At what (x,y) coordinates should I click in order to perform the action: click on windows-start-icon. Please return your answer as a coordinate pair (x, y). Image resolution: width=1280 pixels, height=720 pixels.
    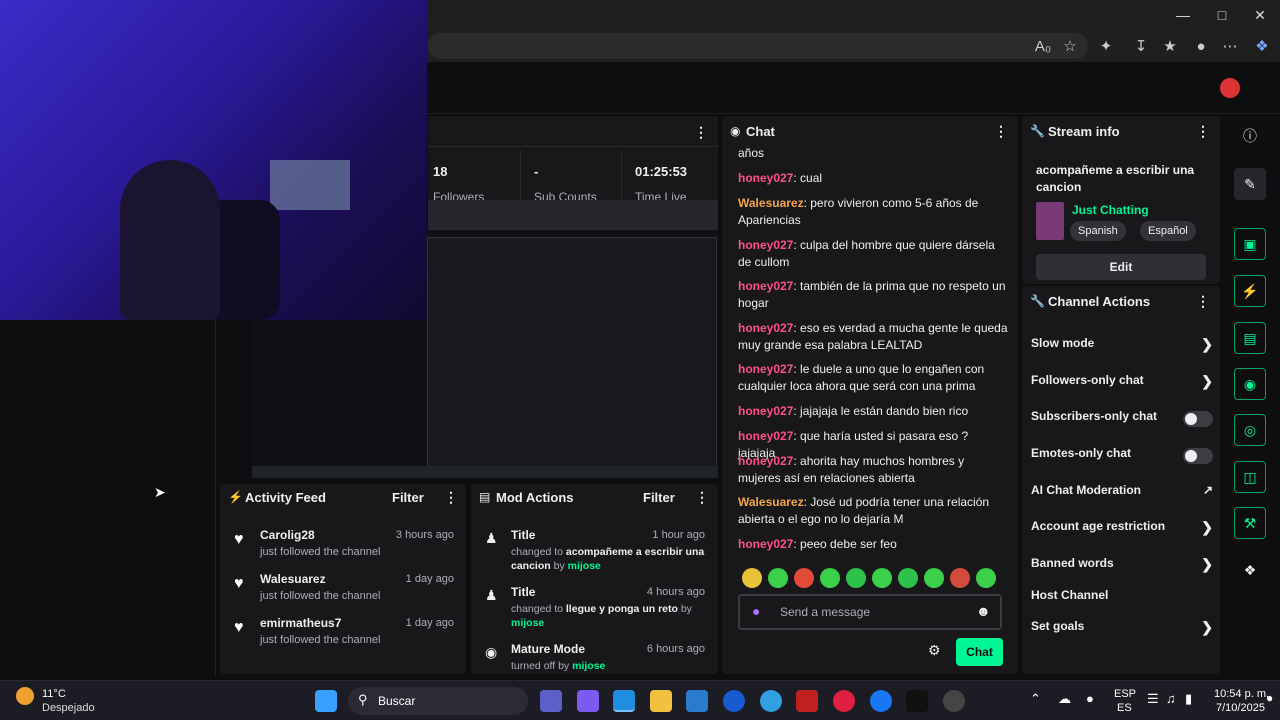
    Looking at the image, I should click on (326, 701).